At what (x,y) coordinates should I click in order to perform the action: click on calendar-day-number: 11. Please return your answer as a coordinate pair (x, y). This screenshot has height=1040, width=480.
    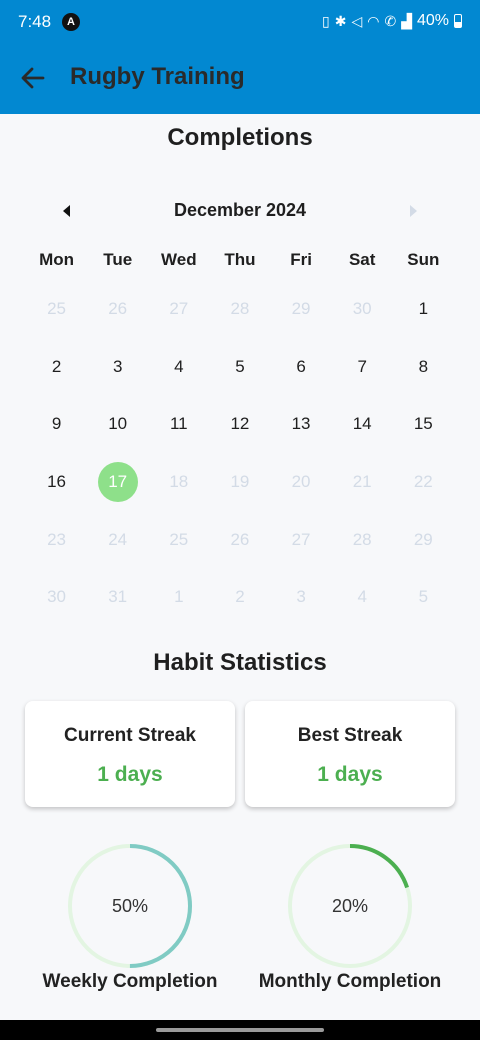
    Looking at the image, I should click on (178, 424).